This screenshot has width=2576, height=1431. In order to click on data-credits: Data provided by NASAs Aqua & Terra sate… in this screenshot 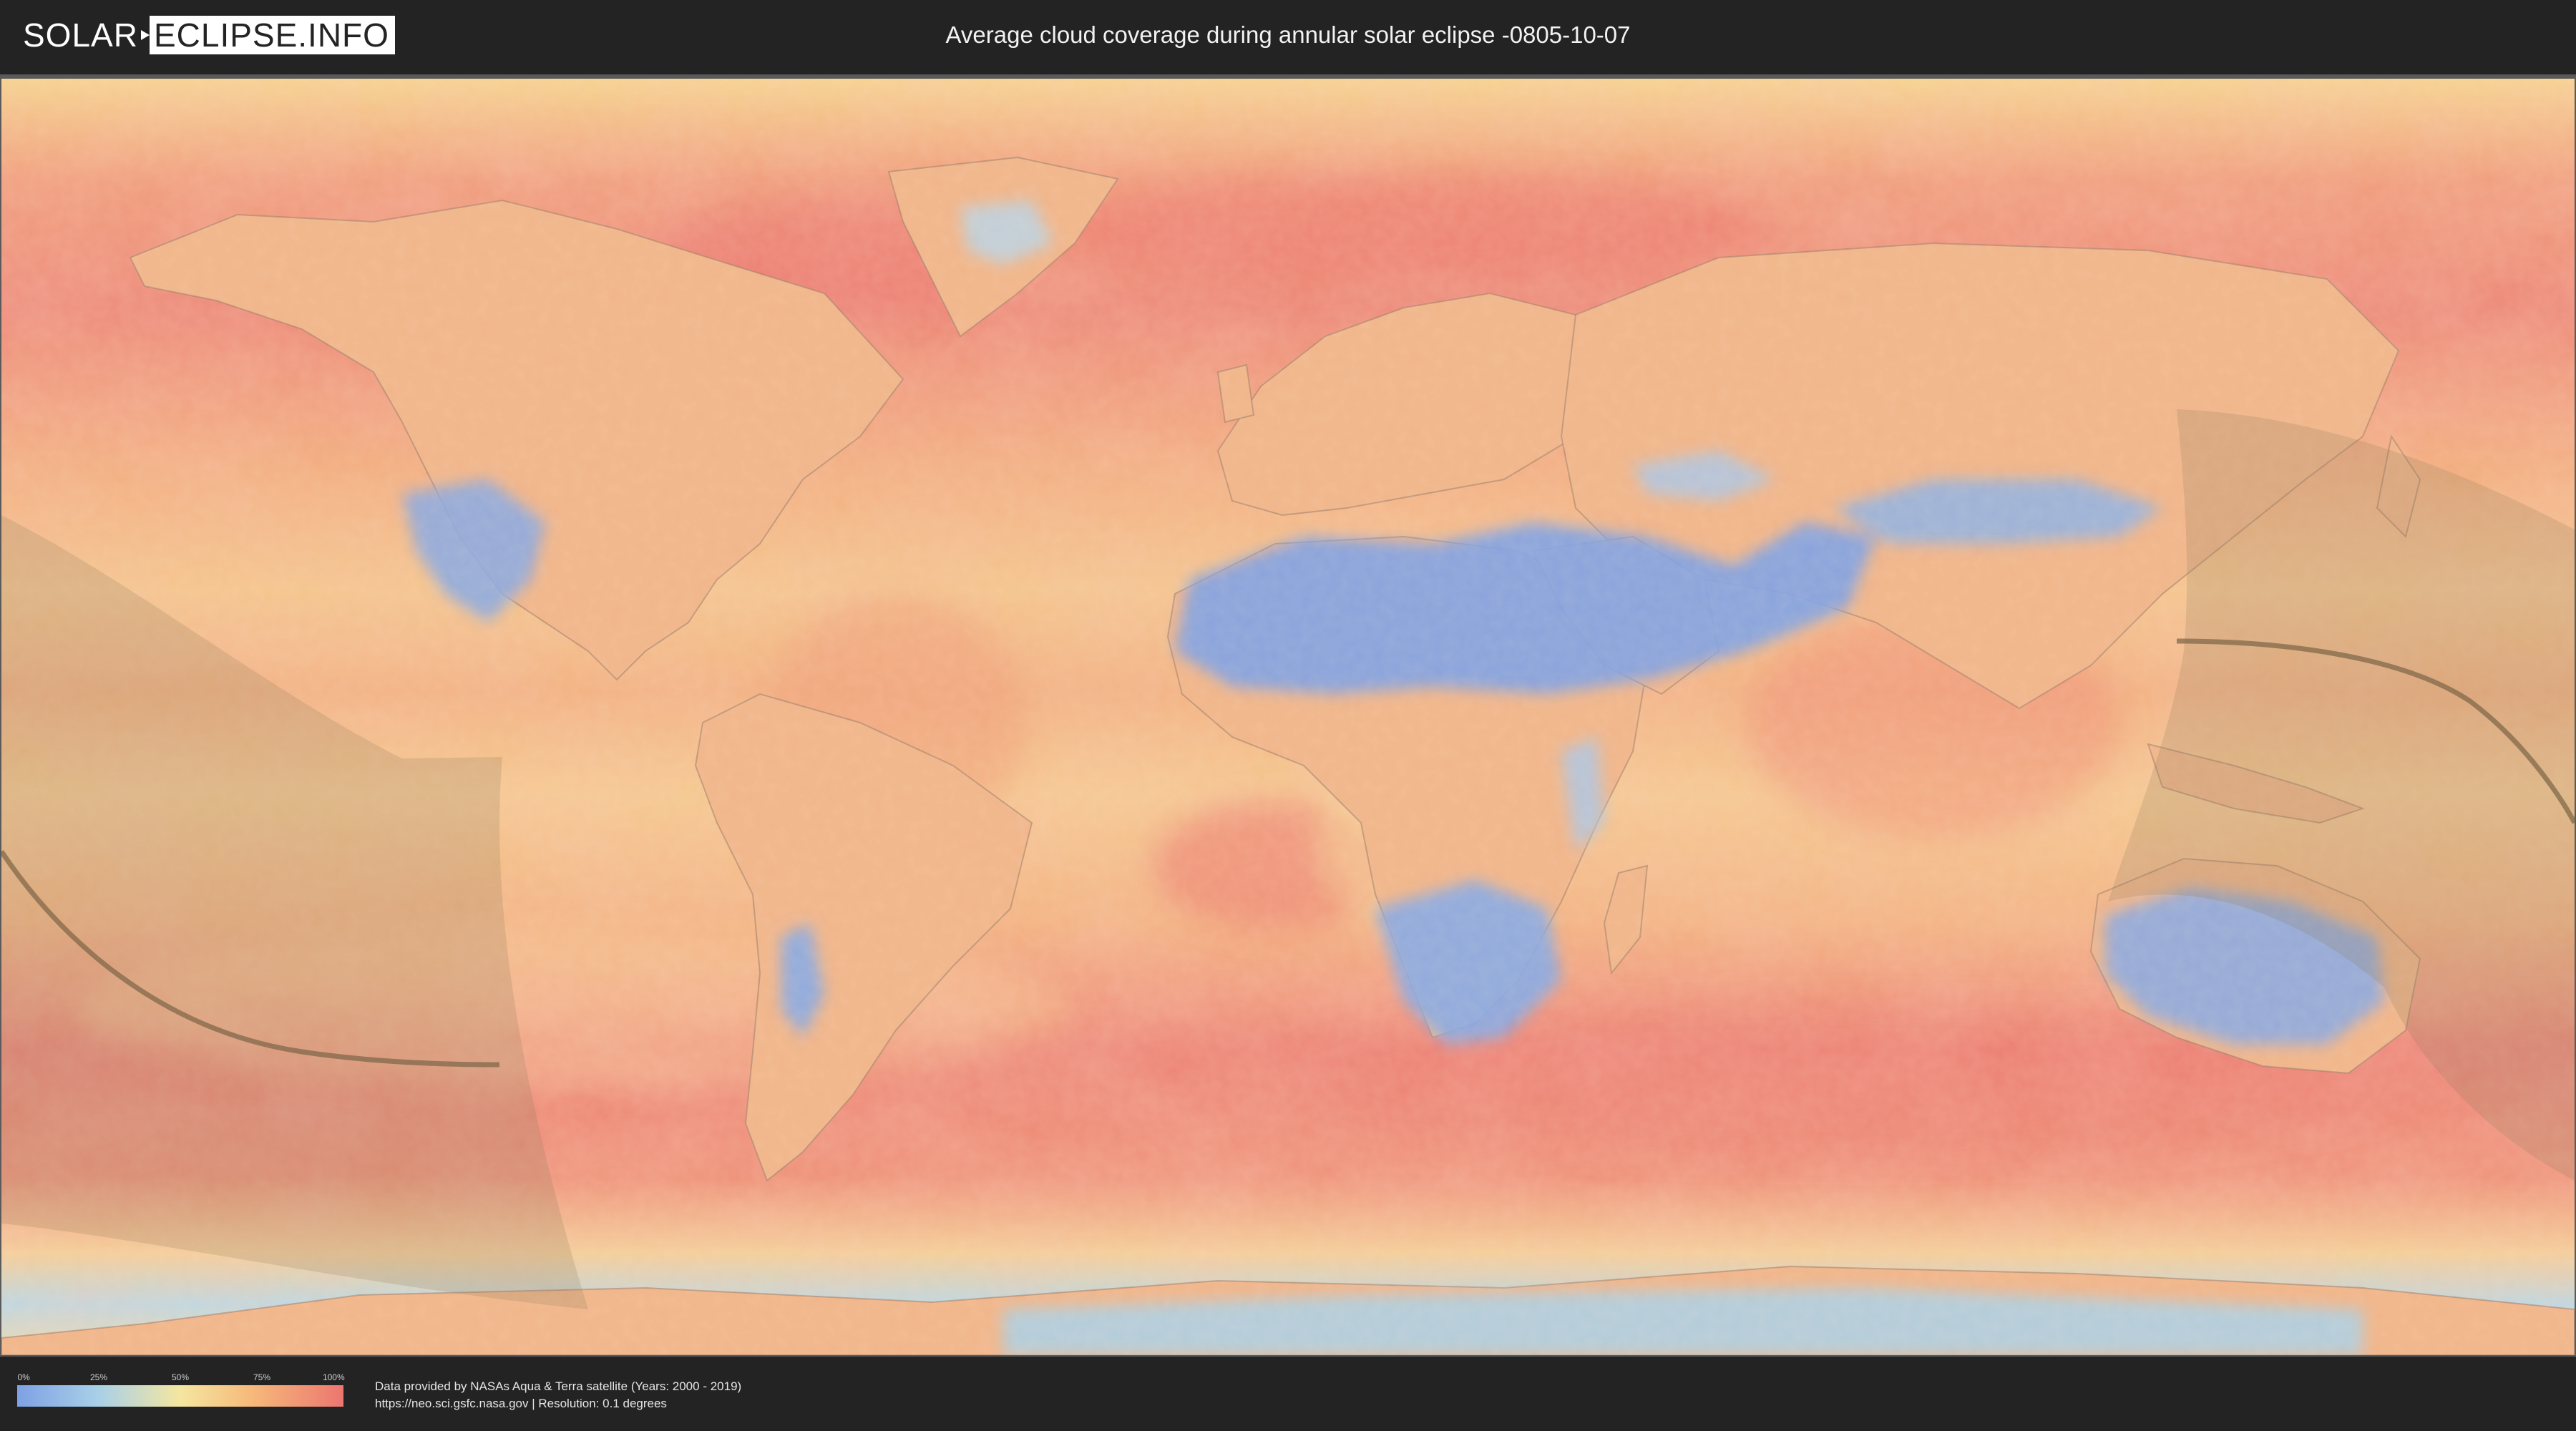, I will do `click(558, 1395)`.